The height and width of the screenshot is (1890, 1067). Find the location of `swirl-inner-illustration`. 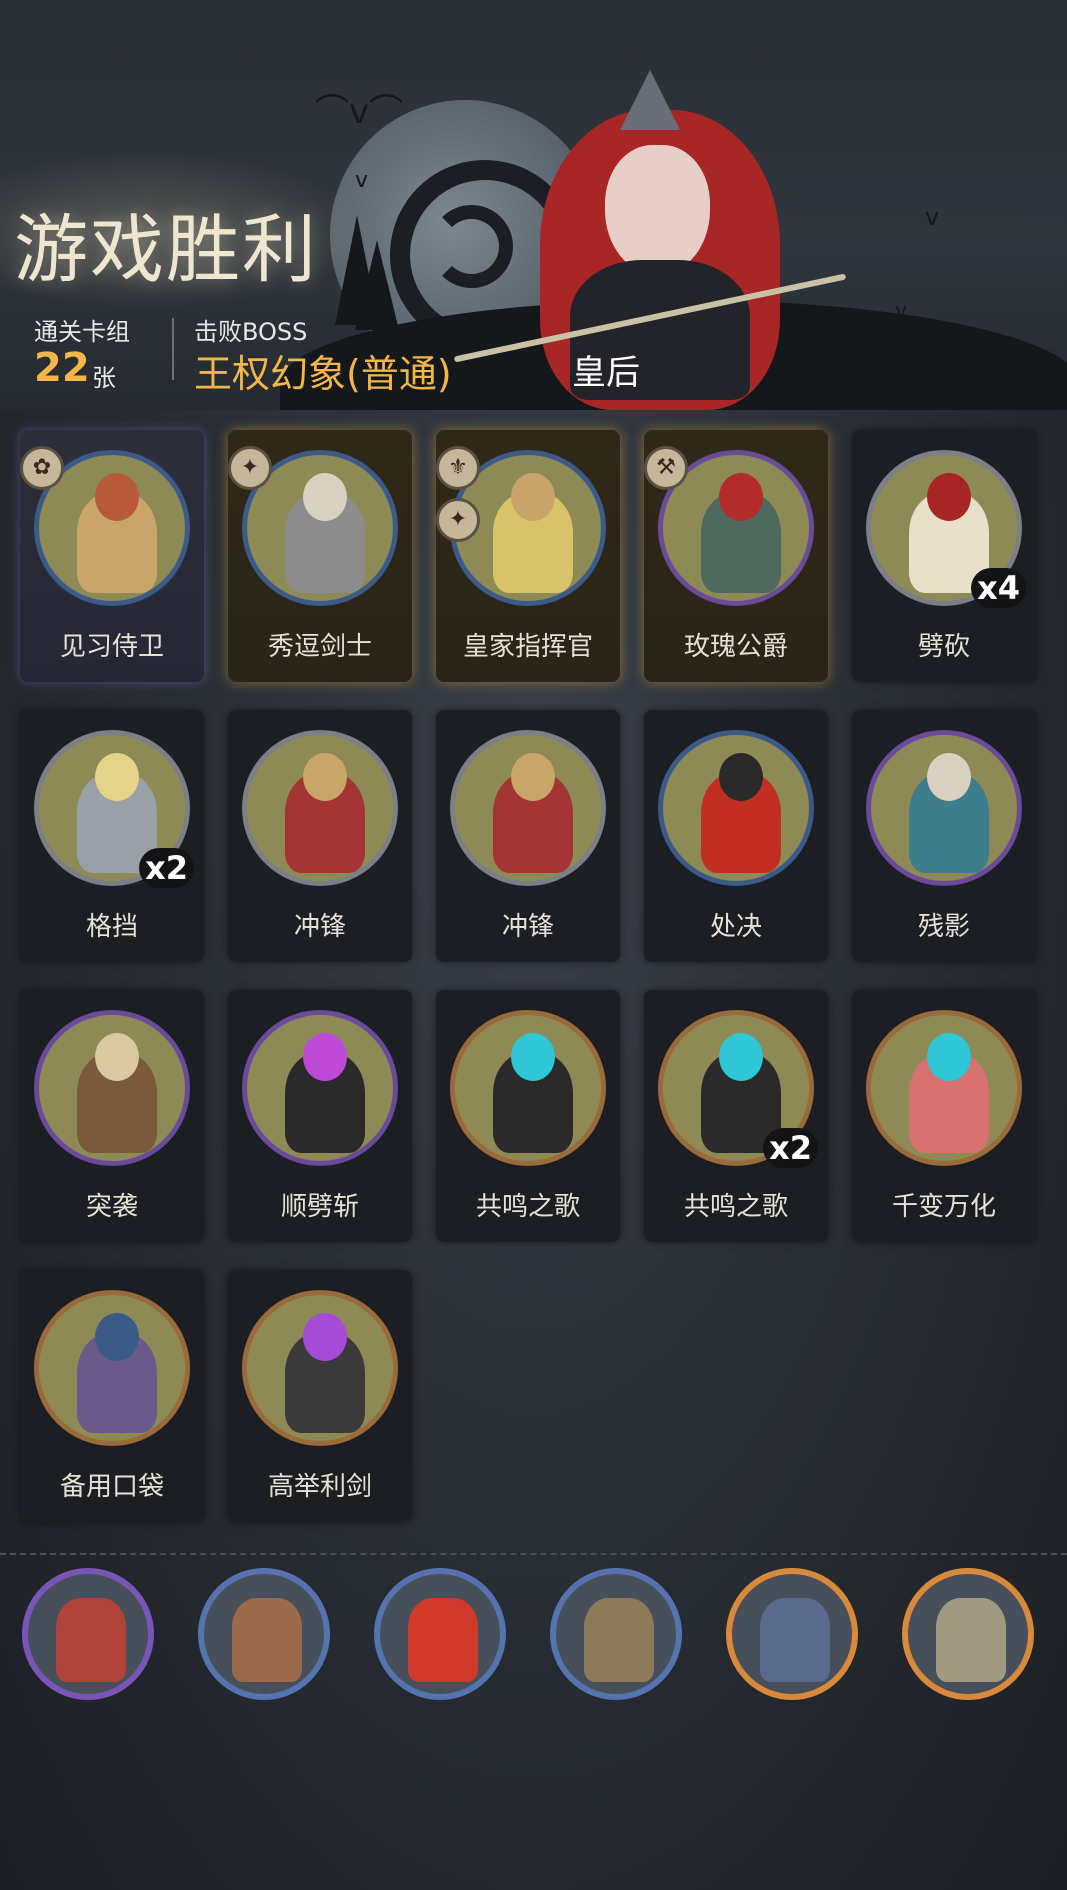

swirl-inner-illustration is located at coordinates (471, 246).